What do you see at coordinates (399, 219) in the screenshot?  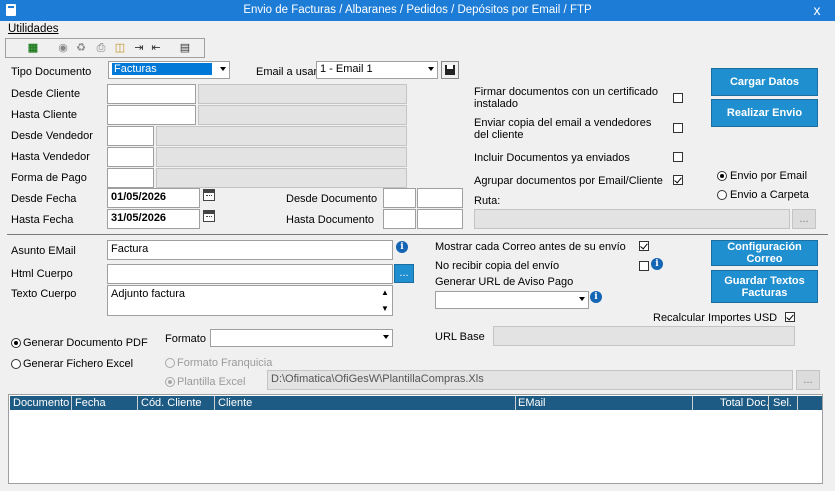 I see `hasta-documento-serie-input` at bounding box center [399, 219].